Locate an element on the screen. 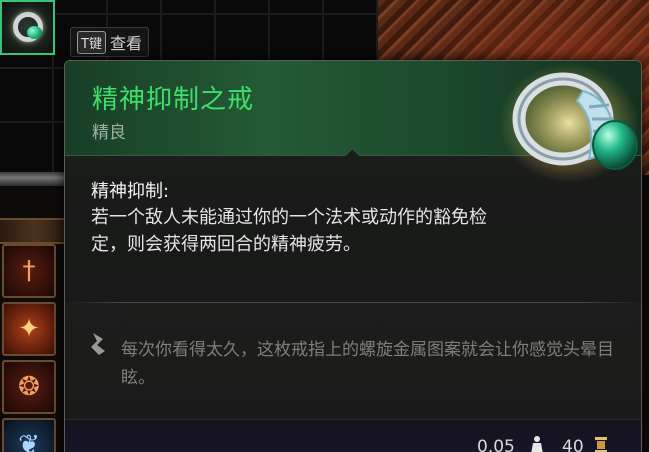 Image resolution: width=649 pixels, height=452 pixels. inspect-hotkey-hint: T键 查看 is located at coordinates (109, 42).